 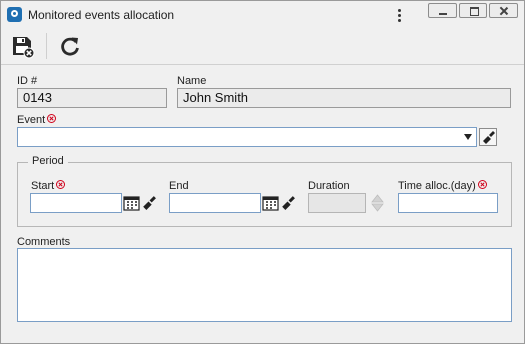 What do you see at coordinates (442, 10) in the screenshot?
I see `minimize-button` at bounding box center [442, 10].